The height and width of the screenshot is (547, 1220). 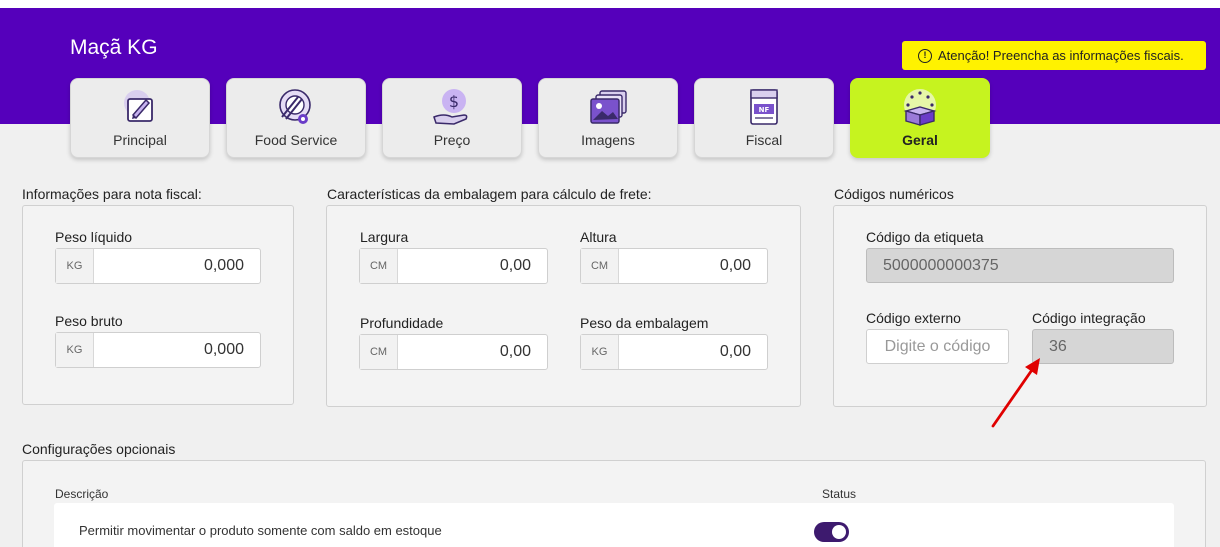 I want to click on top-strip, so click(x=610, y=4).